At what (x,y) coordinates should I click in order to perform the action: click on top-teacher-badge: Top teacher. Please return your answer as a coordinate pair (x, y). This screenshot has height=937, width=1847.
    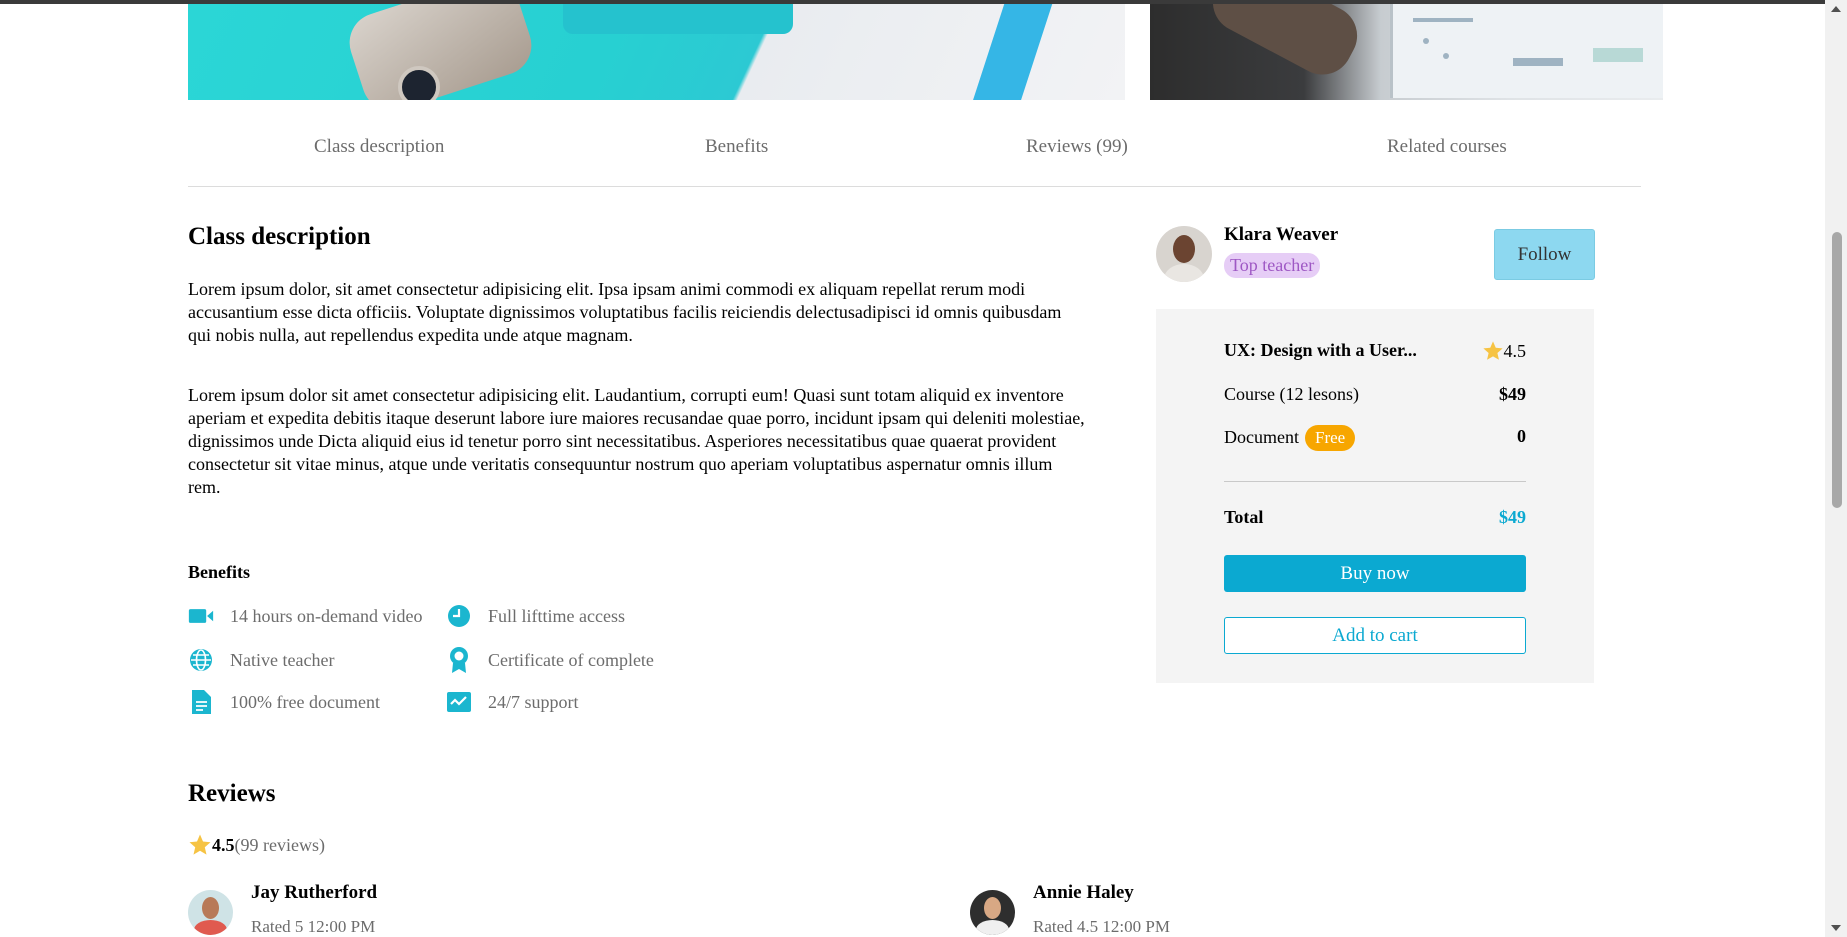
    Looking at the image, I should click on (1272, 265).